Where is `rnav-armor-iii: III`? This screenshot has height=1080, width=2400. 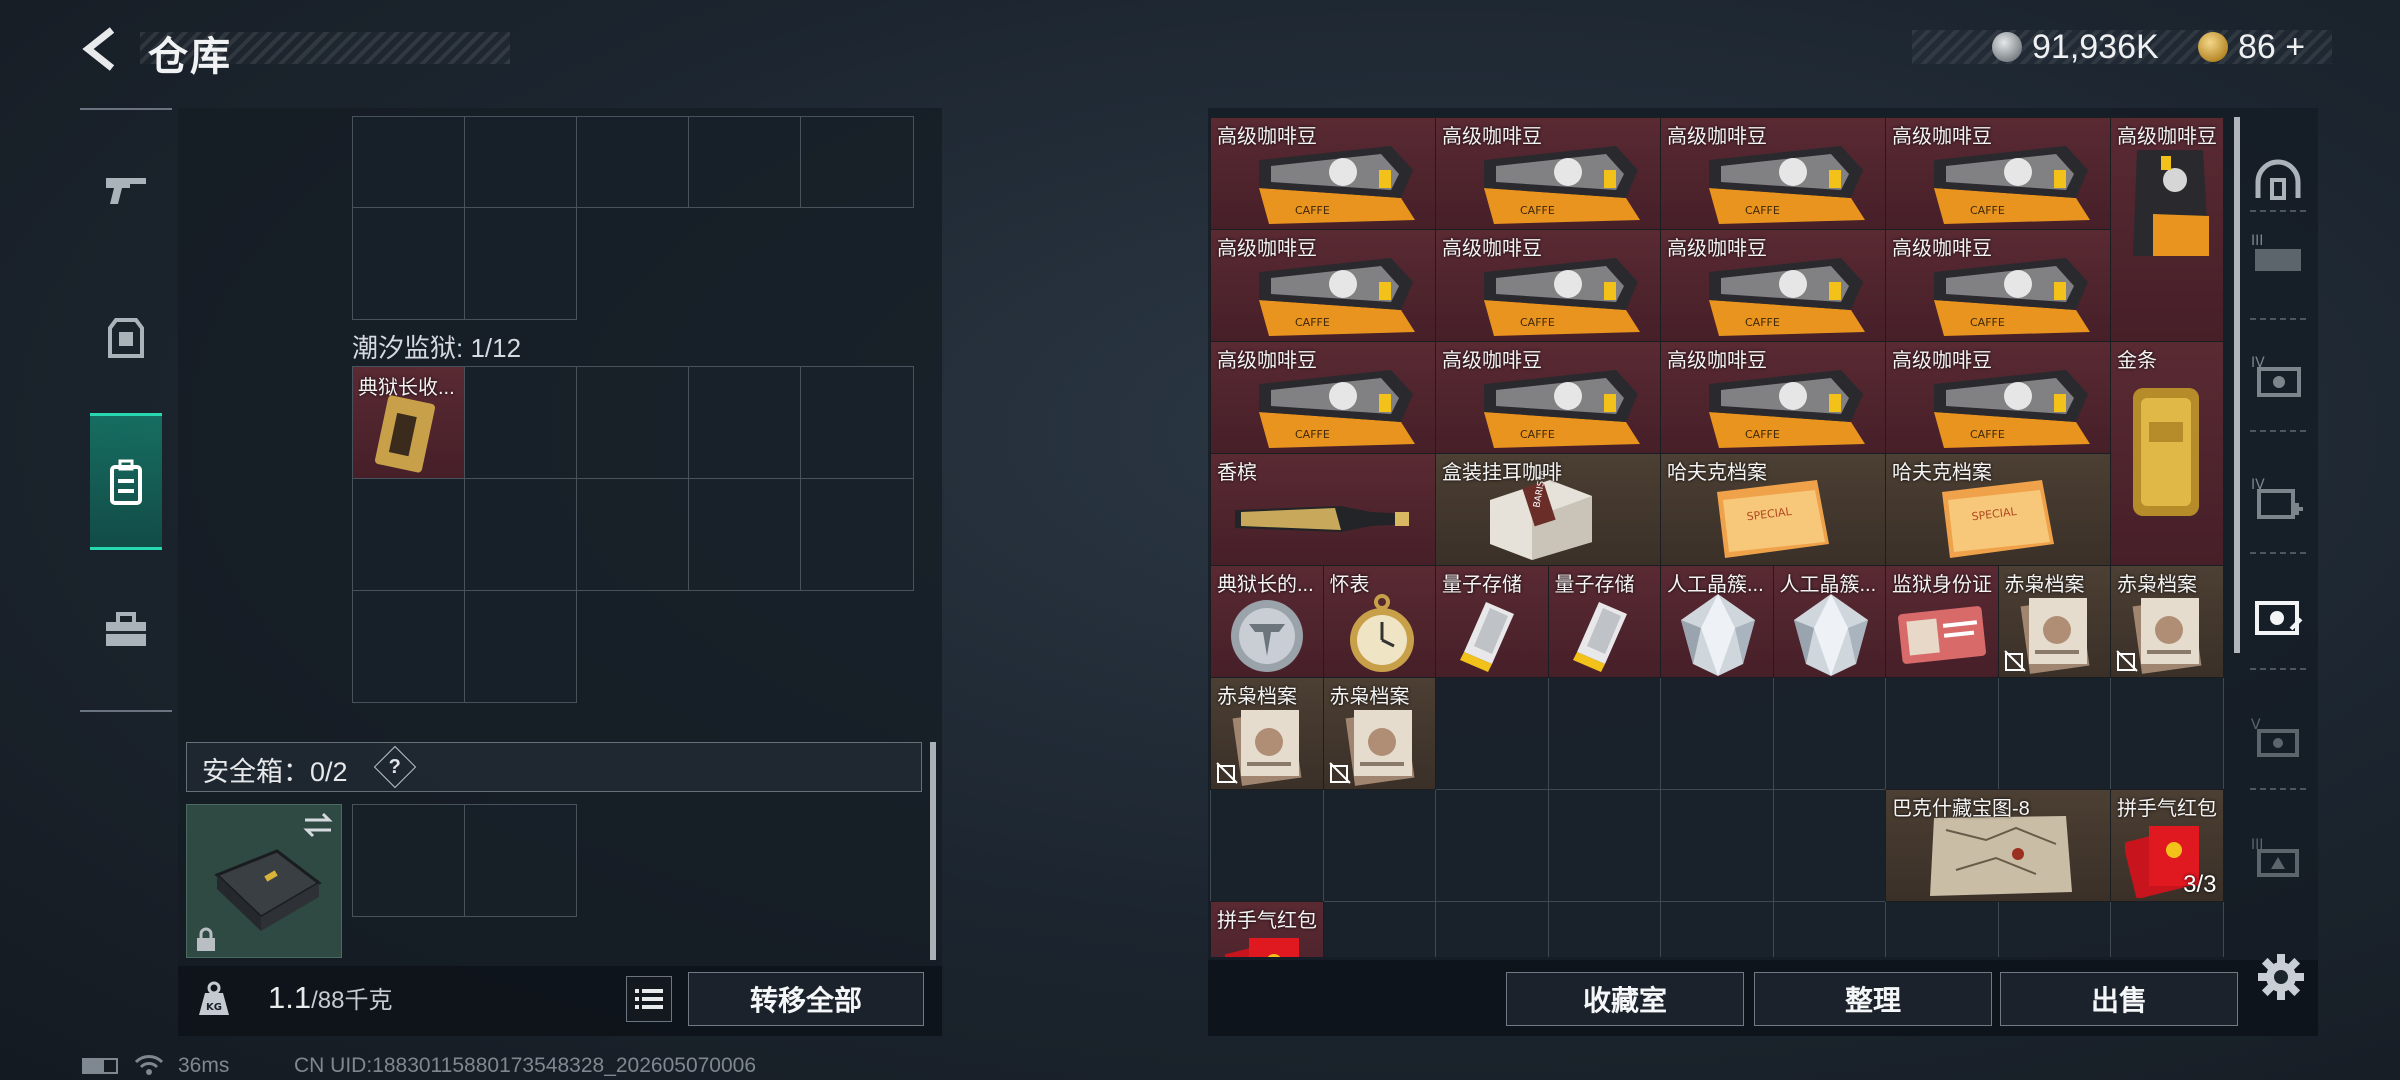
rnav-armor-iii: III is located at coordinates (2278, 254).